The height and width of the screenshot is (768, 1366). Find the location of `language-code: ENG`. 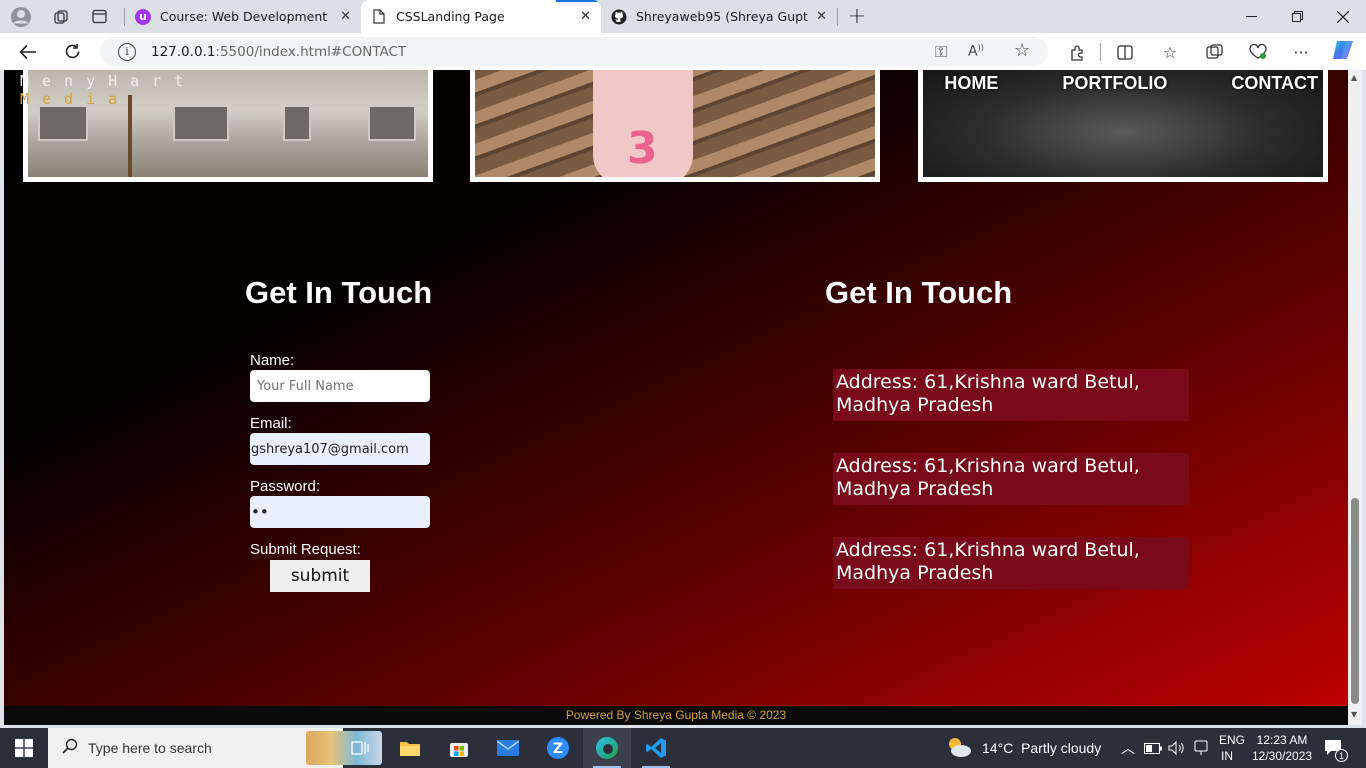

language-code: ENG is located at coordinates (1232, 740).